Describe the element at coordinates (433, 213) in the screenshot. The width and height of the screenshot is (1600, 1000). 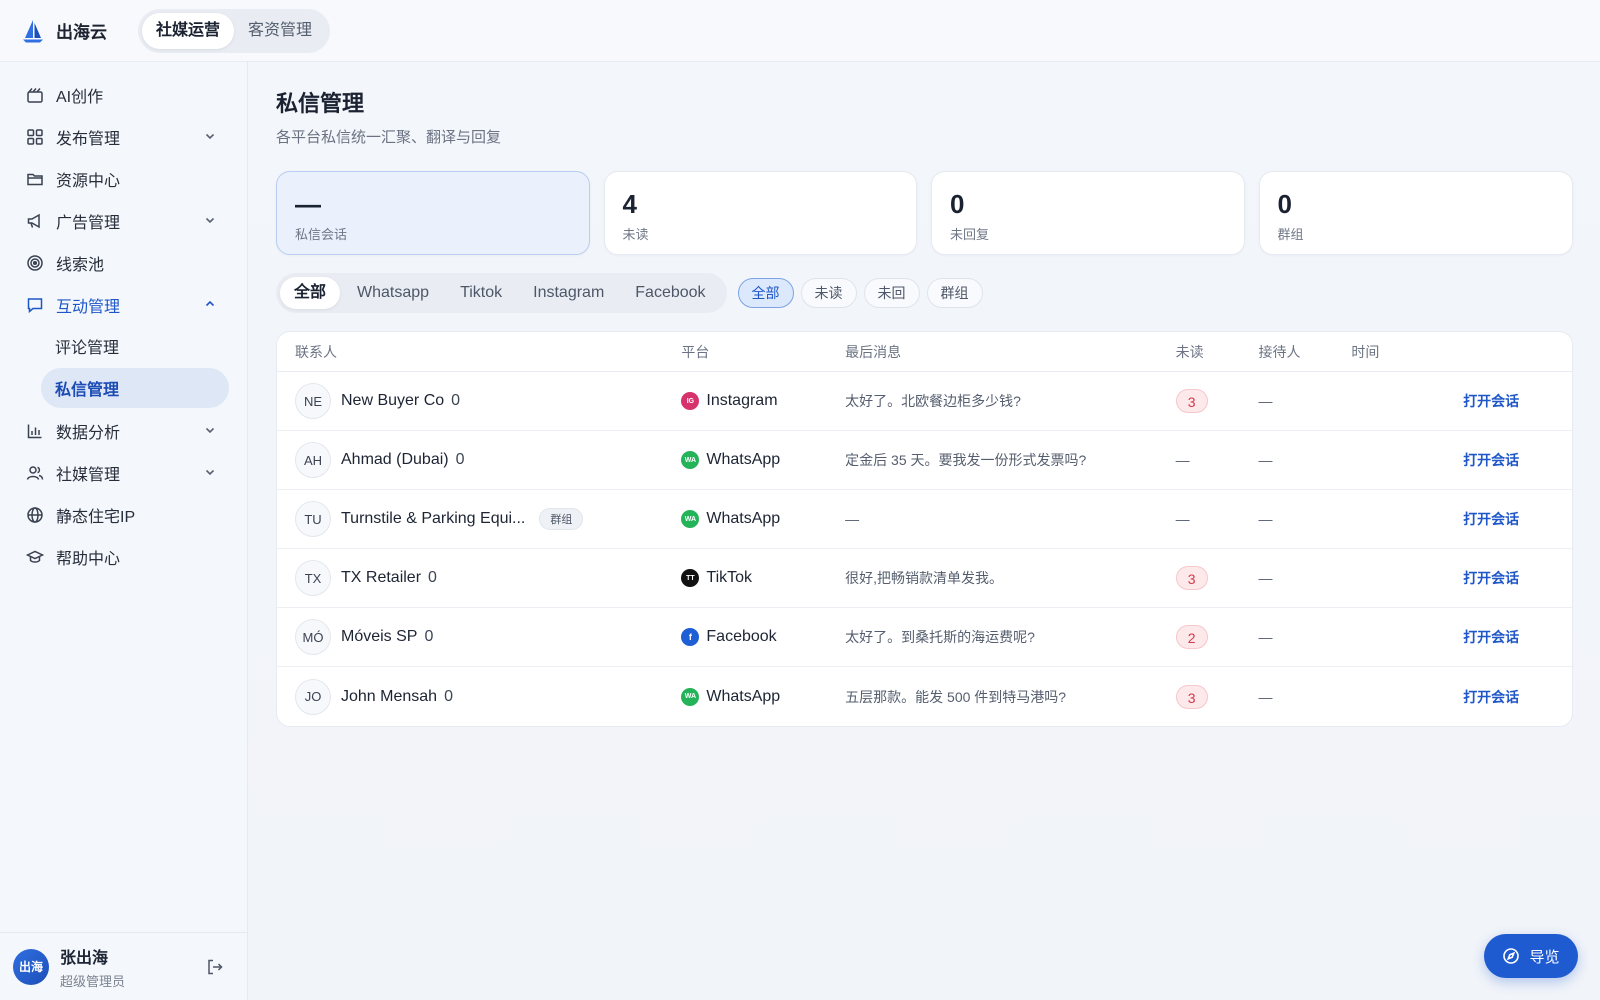
I see `stat-card-conversations: — 私信会话` at that location.